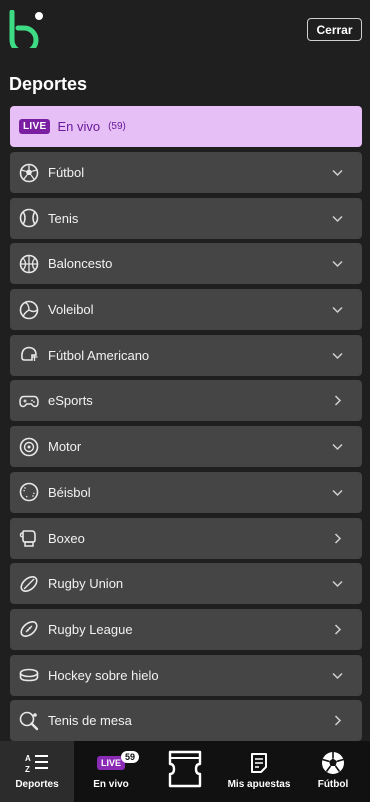  Describe the element at coordinates (186, 584) in the screenshot. I see `sport-item-rugby-union: Rugby Union` at that location.